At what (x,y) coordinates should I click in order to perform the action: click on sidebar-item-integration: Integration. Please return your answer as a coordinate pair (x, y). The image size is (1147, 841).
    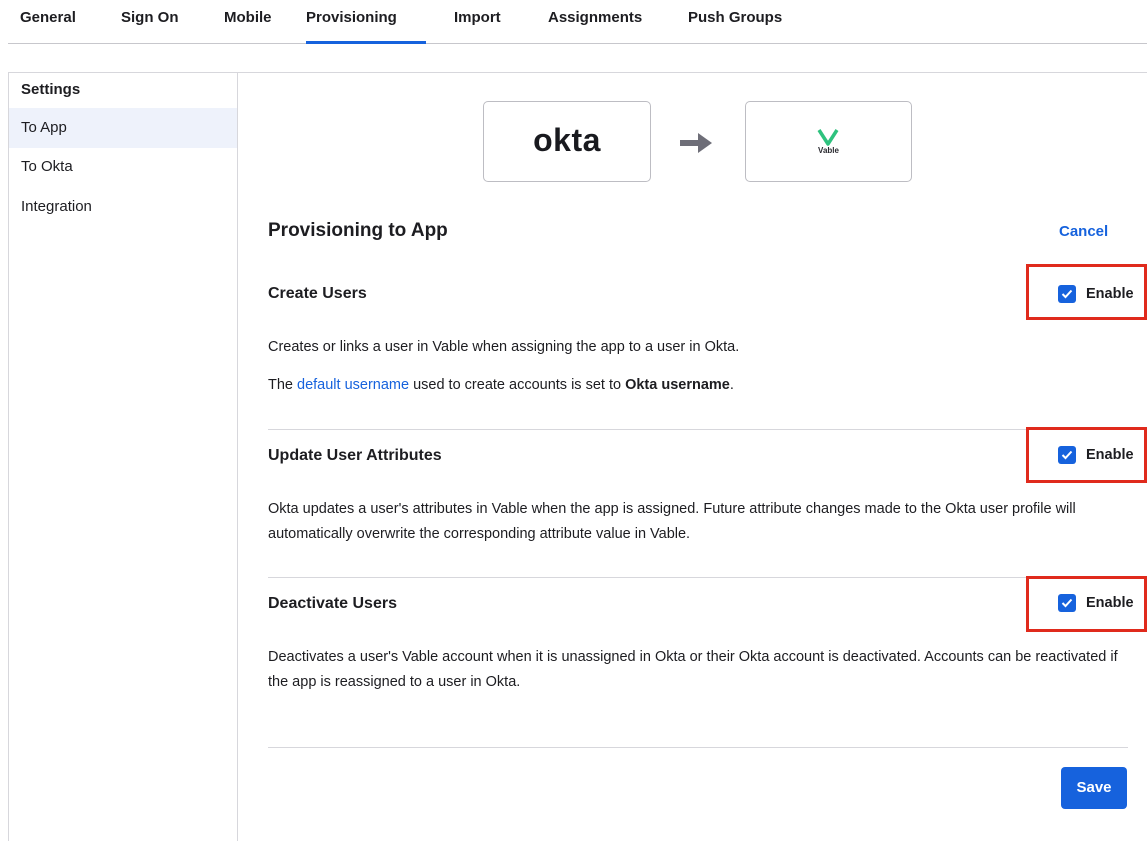
    Looking at the image, I should click on (123, 207).